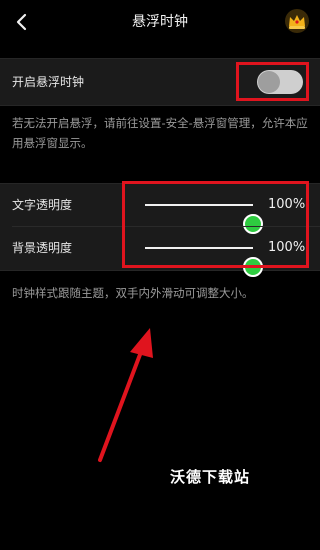  Describe the element at coordinates (204, 219) in the screenshot. I see `text-opacity-slider` at that location.